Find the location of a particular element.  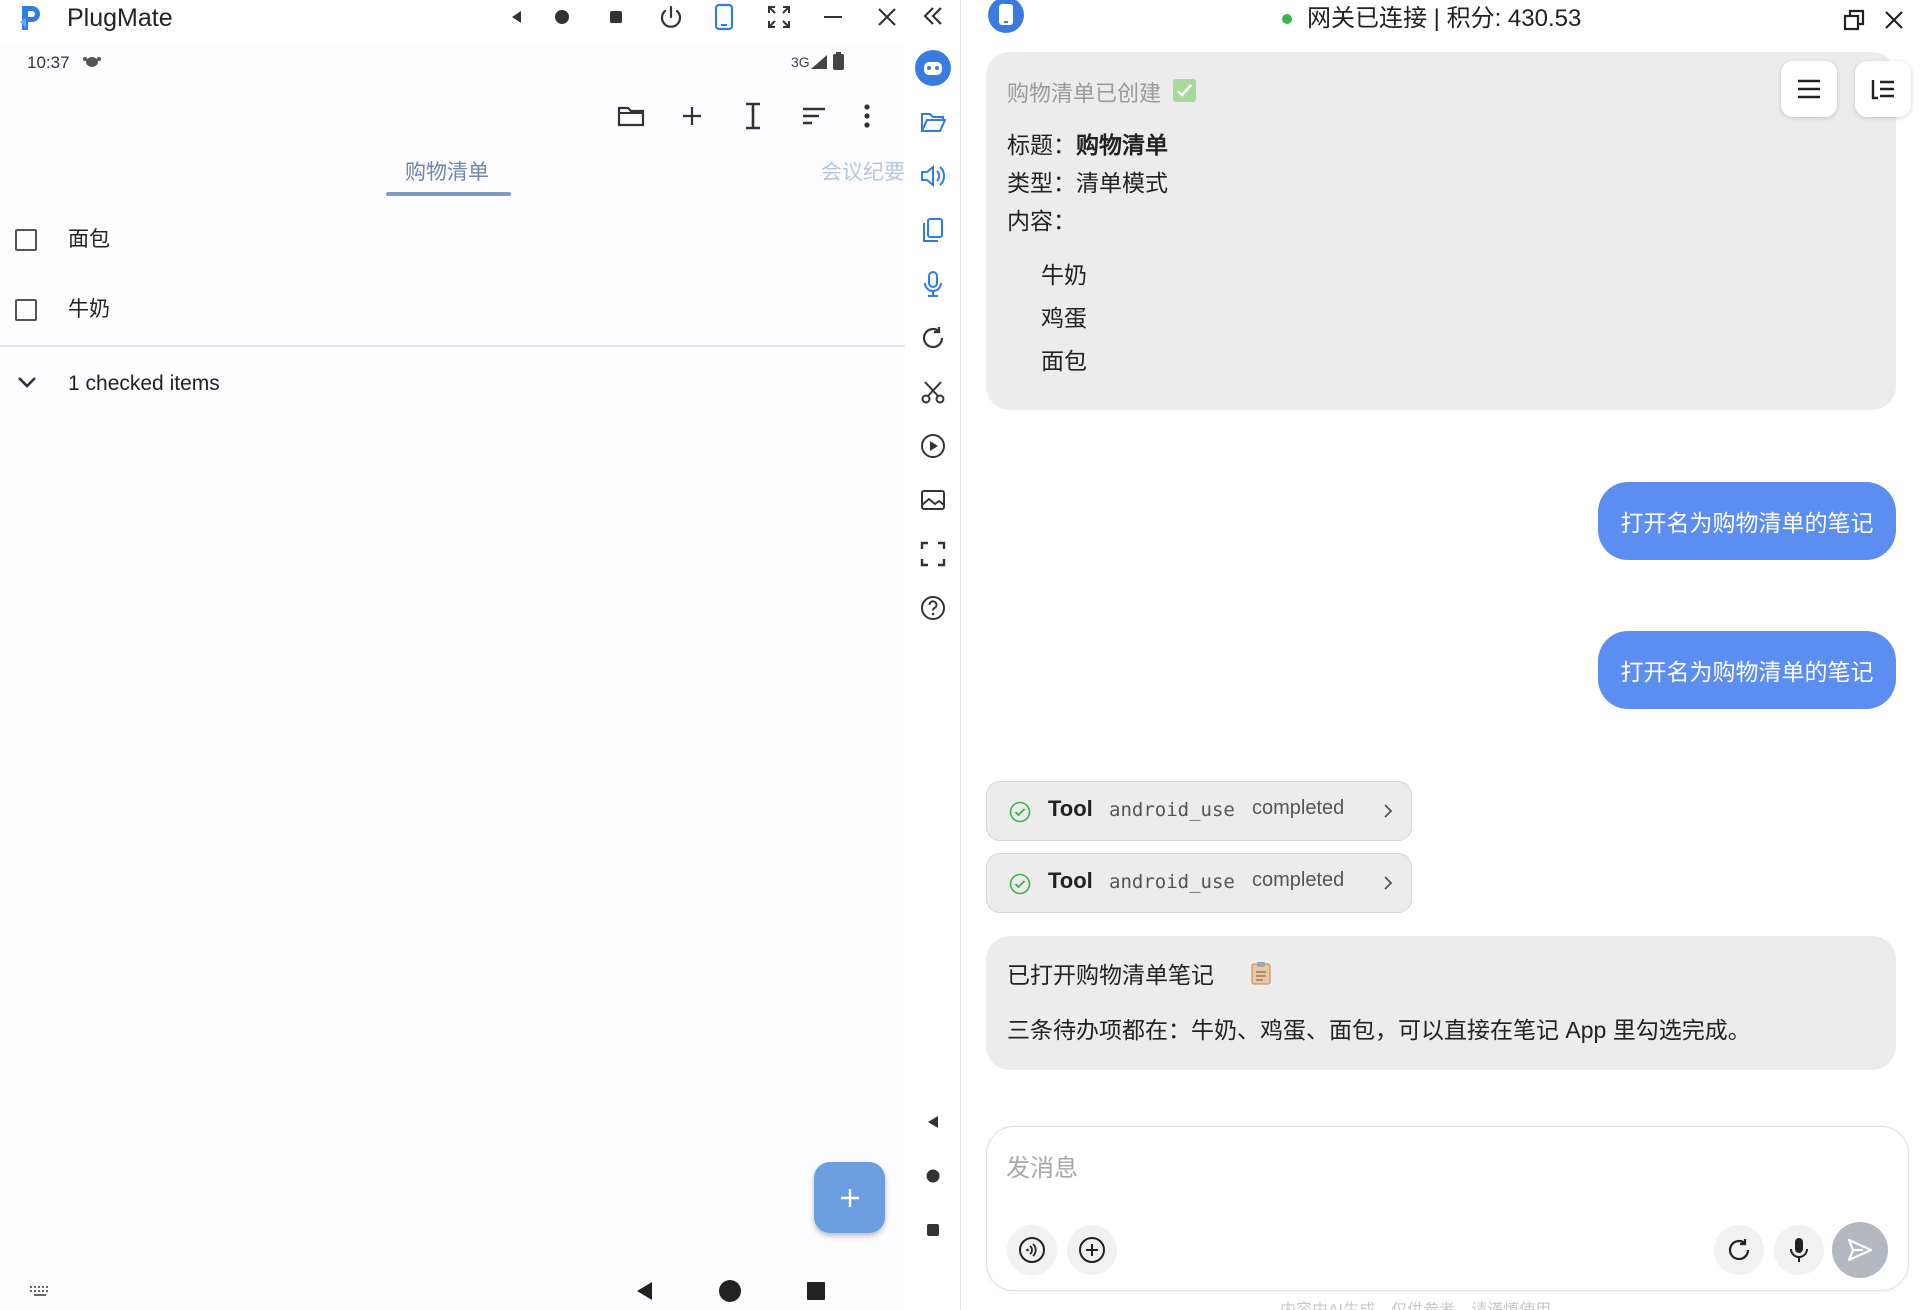

notification-icon is located at coordinates (92, 62).